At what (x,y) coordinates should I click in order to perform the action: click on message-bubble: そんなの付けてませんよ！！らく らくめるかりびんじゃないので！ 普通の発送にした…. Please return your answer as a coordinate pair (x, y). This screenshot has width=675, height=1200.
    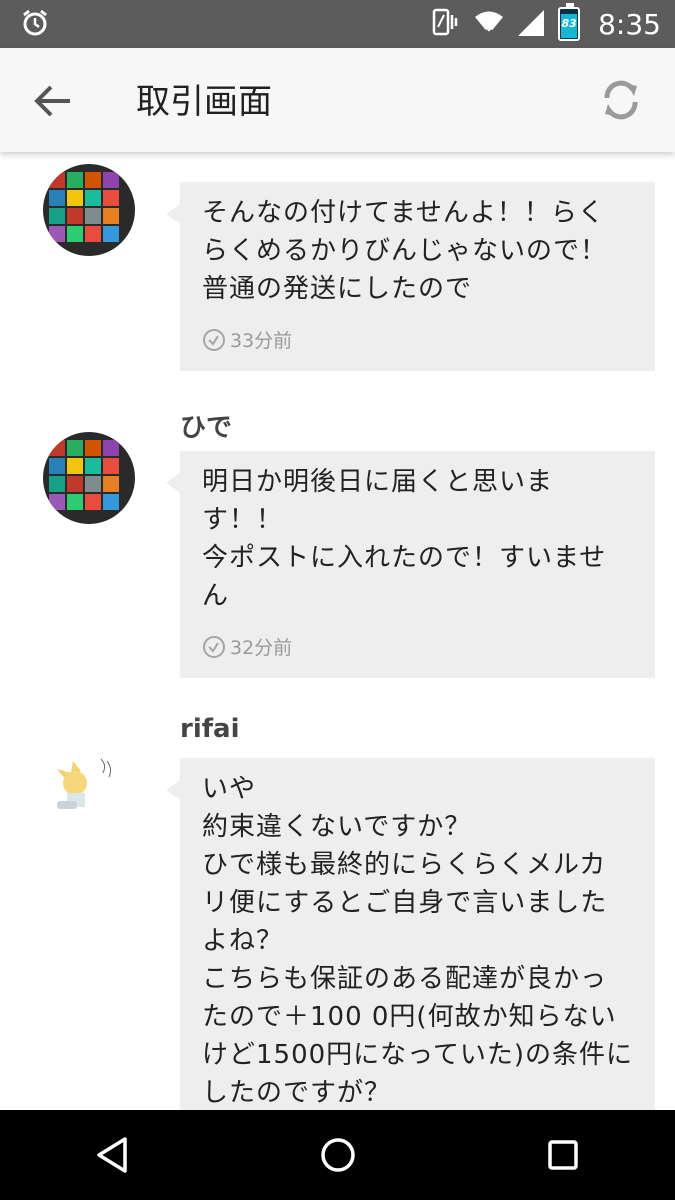
    Looking at the image, I should click on (410, 276).